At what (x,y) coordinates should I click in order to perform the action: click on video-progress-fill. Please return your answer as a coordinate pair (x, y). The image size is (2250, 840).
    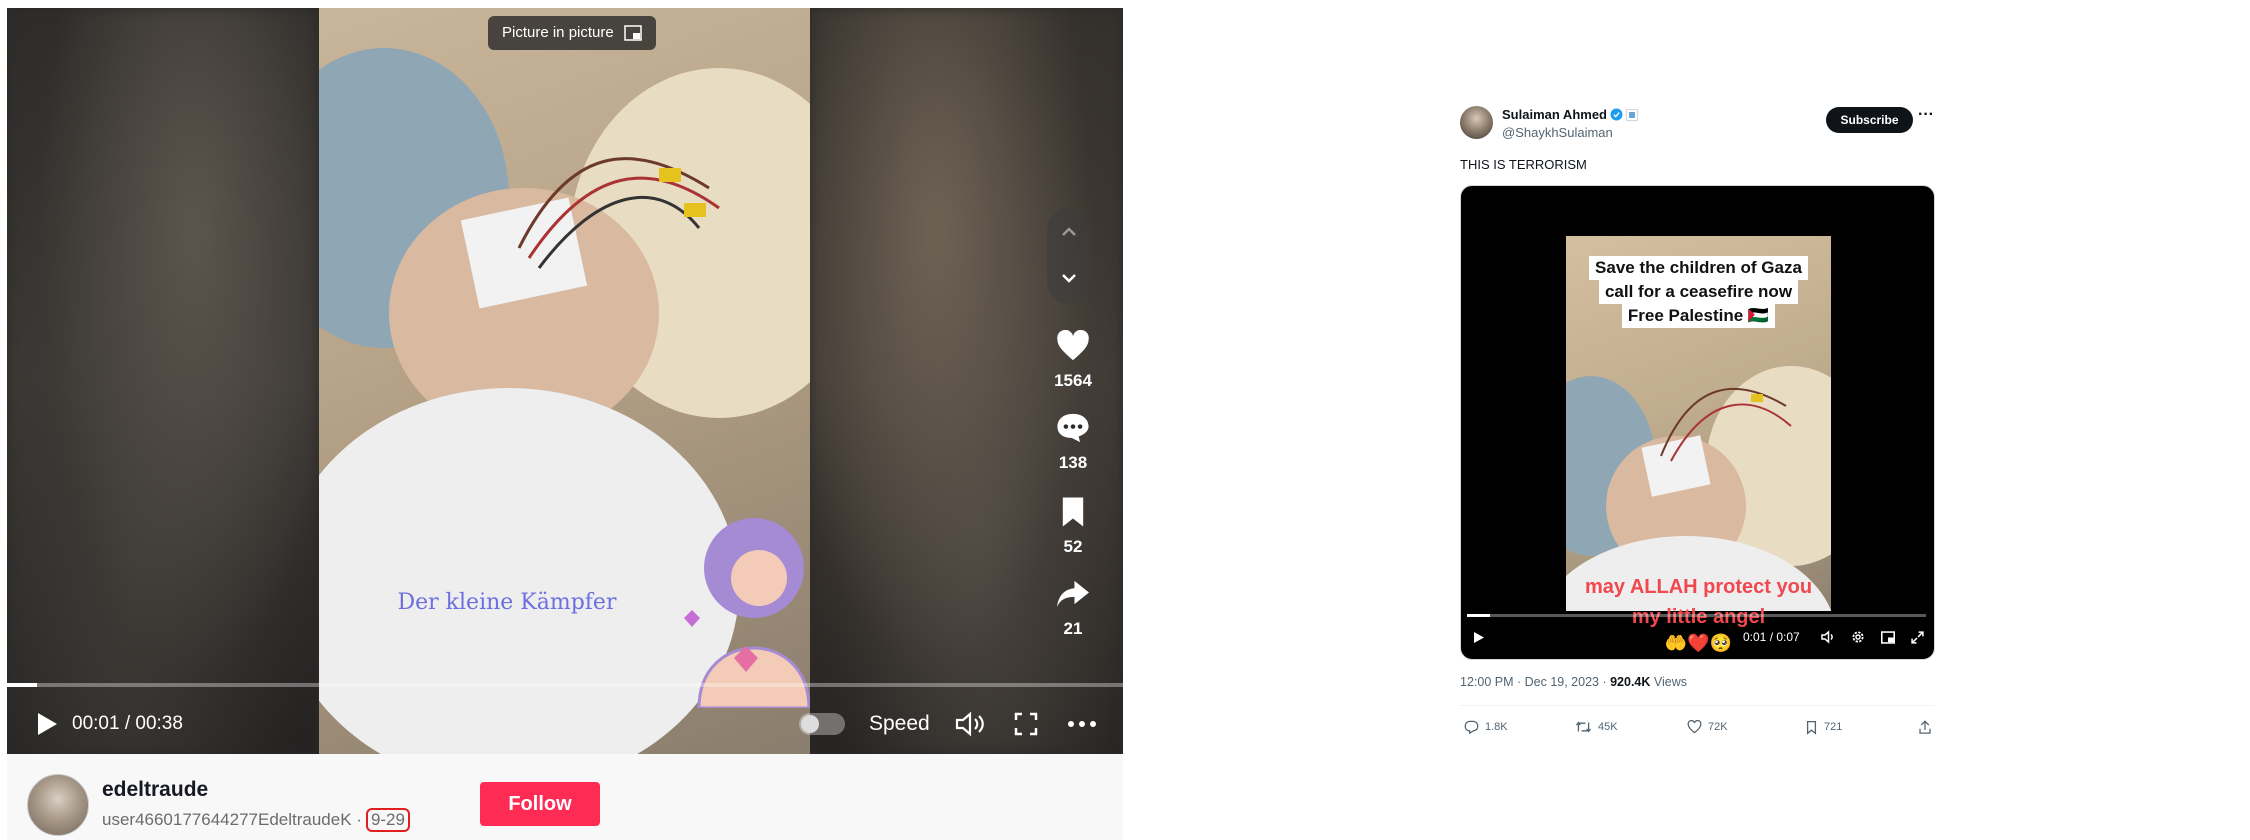
    Looking at the image, I should click on (22, 685).